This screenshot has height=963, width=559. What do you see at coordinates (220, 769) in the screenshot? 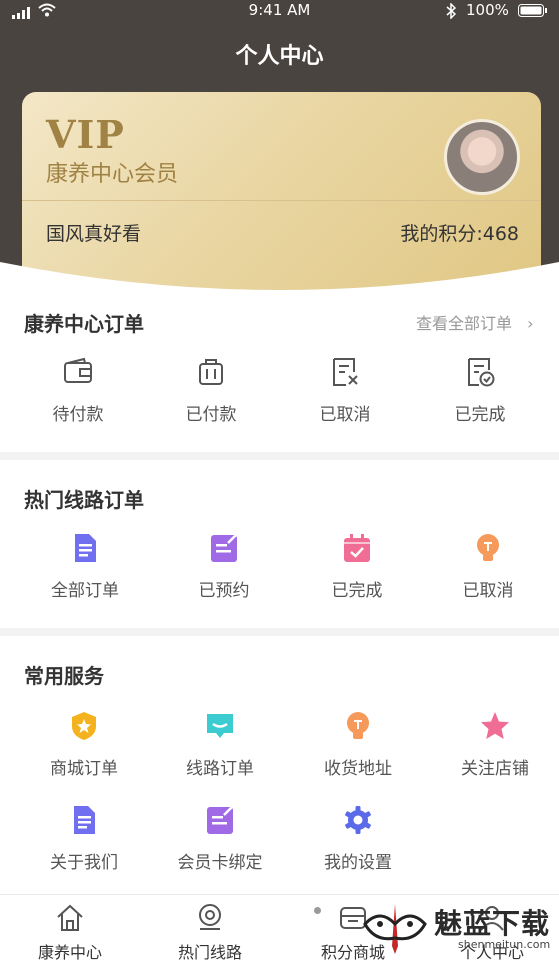
I see `service-label: 线路订单` at bounding box center [220, 769].